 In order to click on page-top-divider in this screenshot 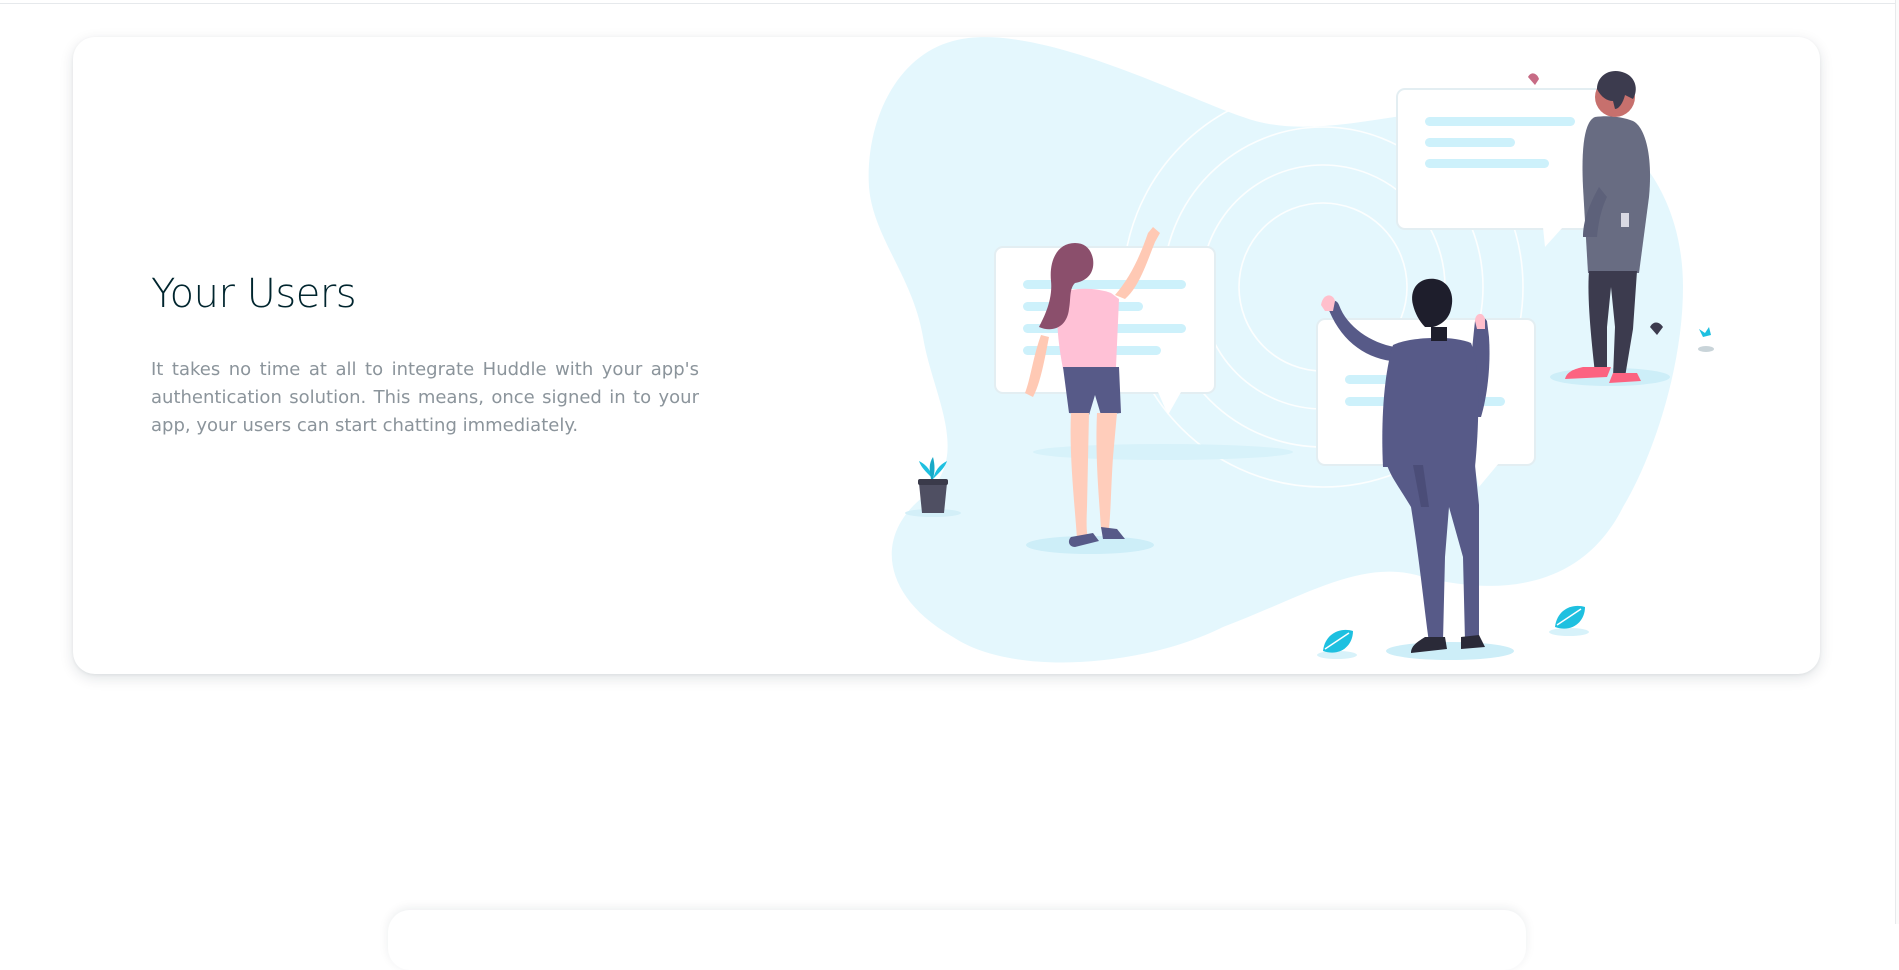, I will do `click(949, 2)`.